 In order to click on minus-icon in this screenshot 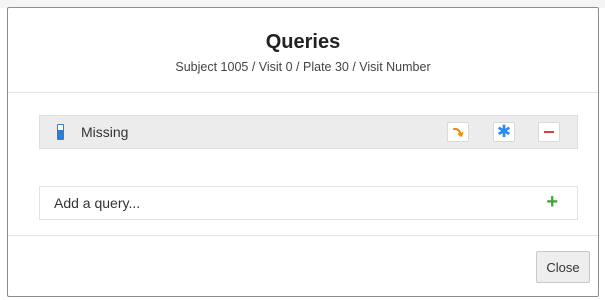, I will do `click(549, 132)`.